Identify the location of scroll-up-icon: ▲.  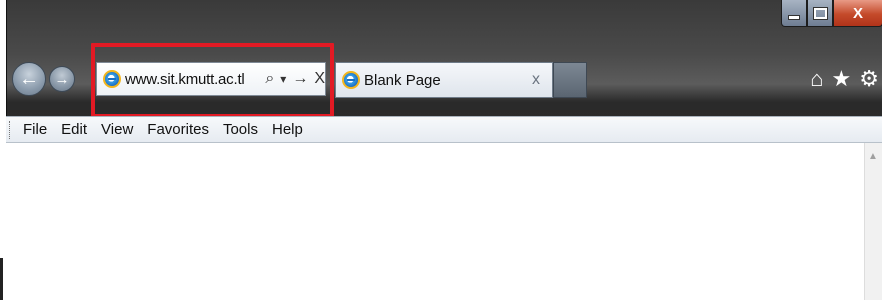
(873, 156).